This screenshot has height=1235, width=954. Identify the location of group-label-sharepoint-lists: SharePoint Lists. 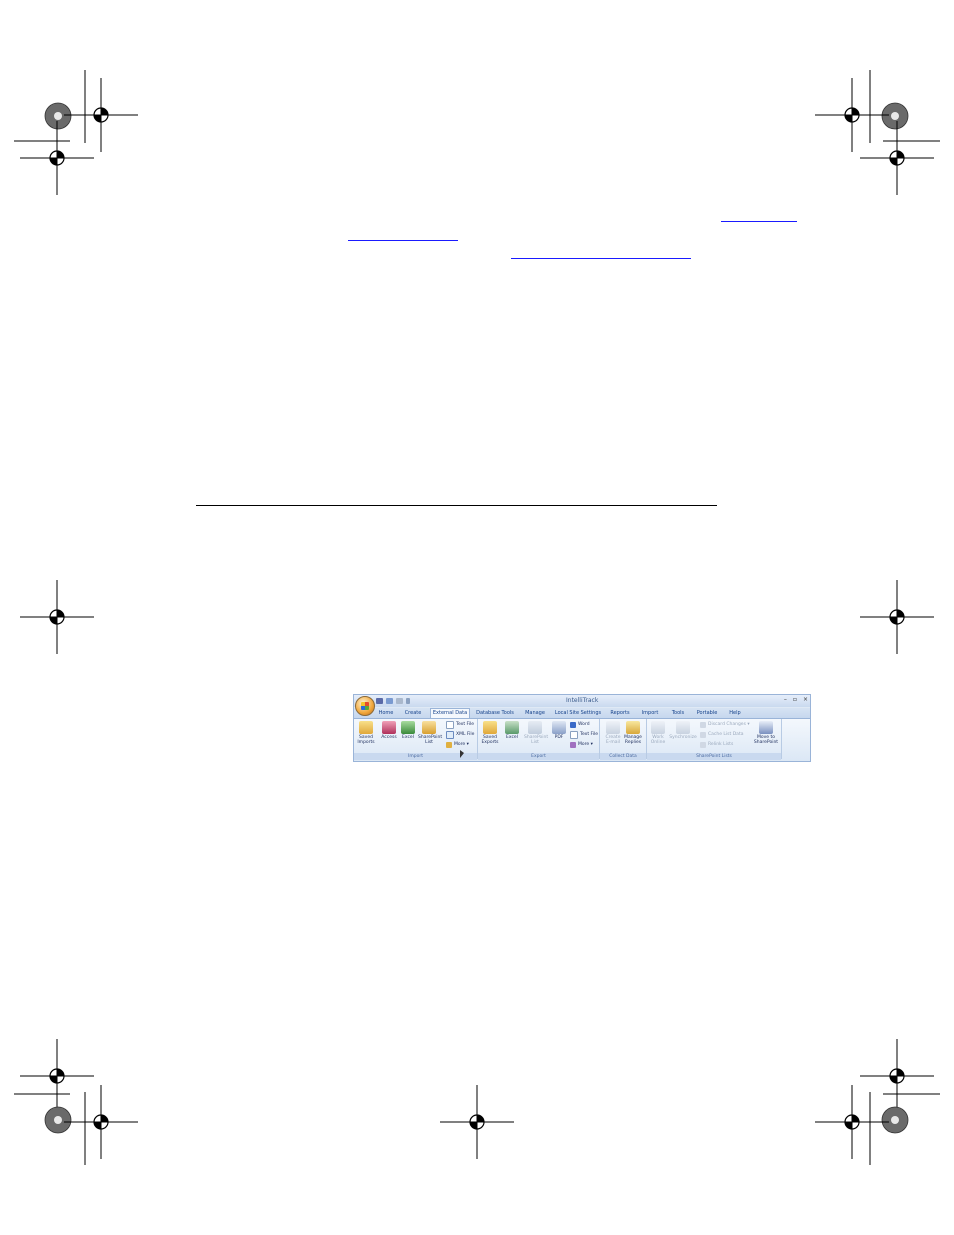
(714, 756).